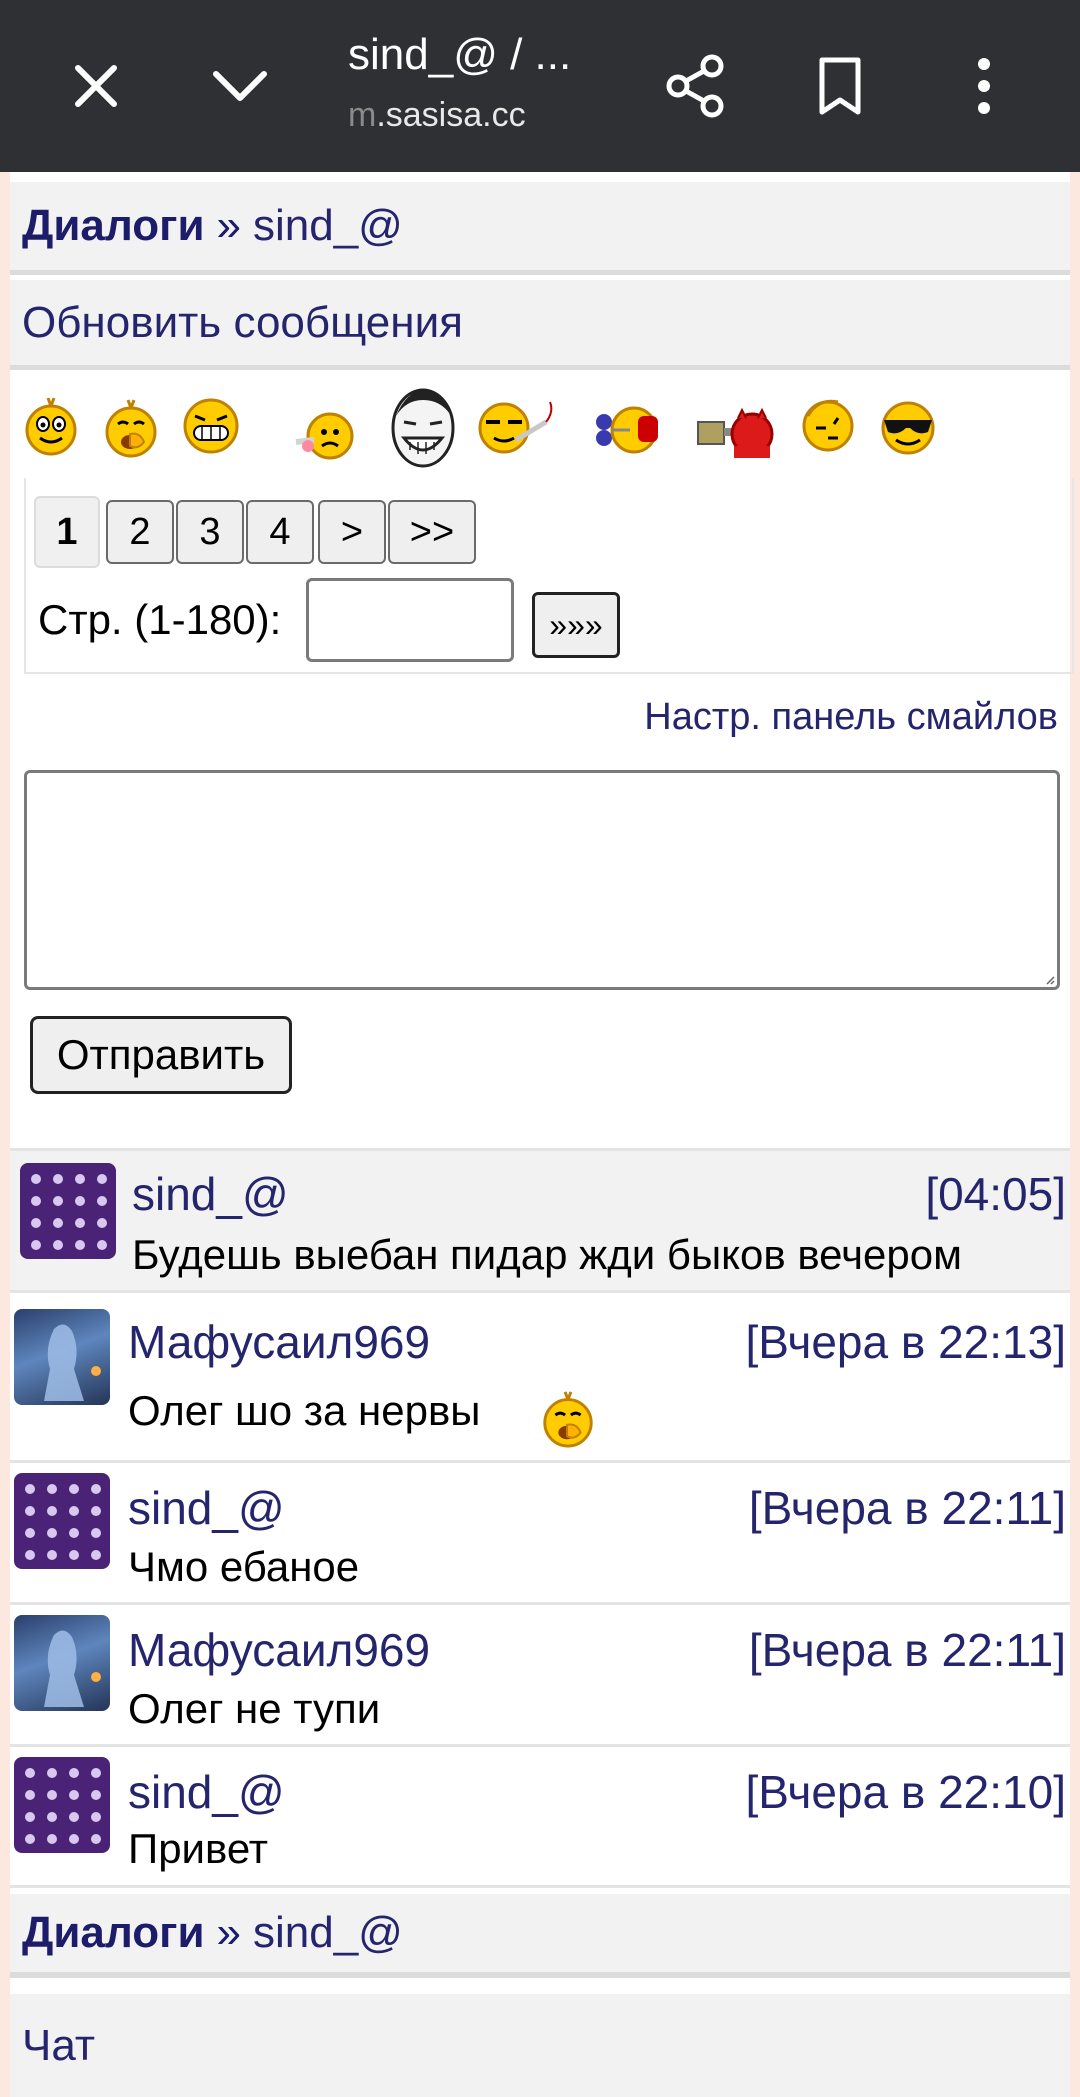  What do you see at coordinates (254, 1708) in the screenshot?
I see `message-text: Олег не тупи` at bounding box center [254, 1708].